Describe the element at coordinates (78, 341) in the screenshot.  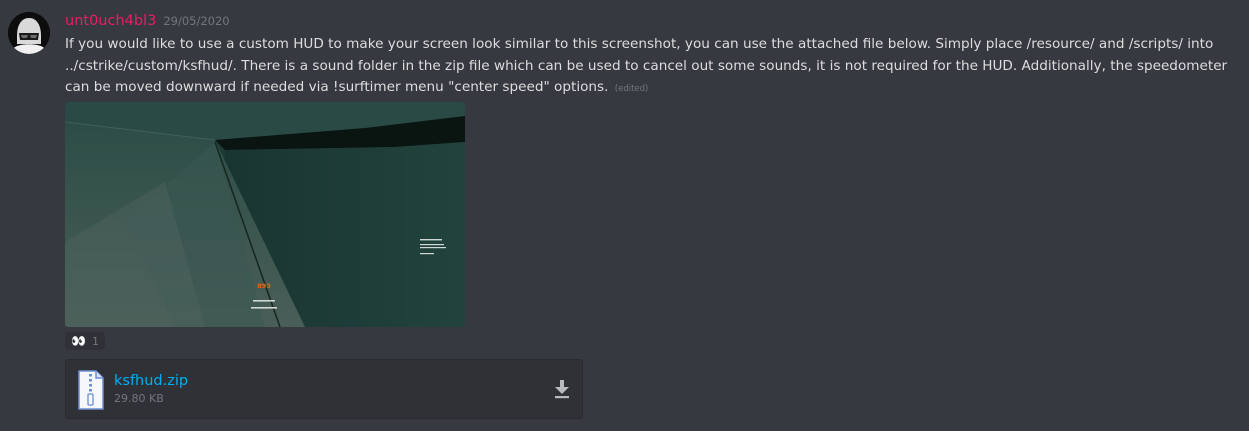
I see `eyes-emoji-icon: 👀` at that location.